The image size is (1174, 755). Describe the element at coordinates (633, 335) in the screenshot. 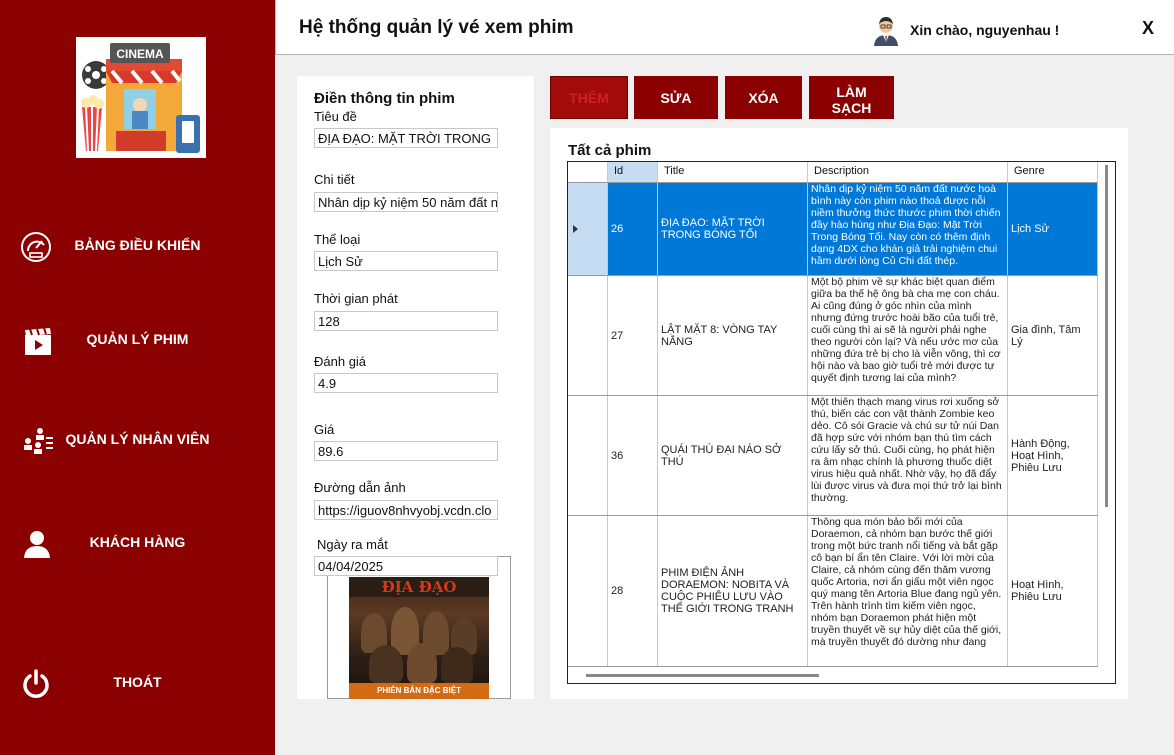

I see `cell-id: 27` at that location.